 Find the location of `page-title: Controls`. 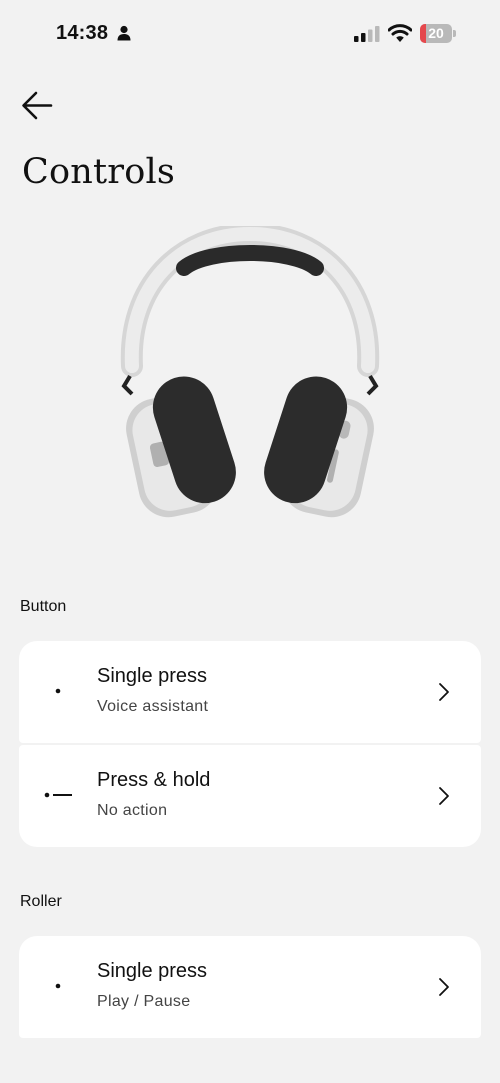

page-title: Controls is located at coordinates (99, 172).